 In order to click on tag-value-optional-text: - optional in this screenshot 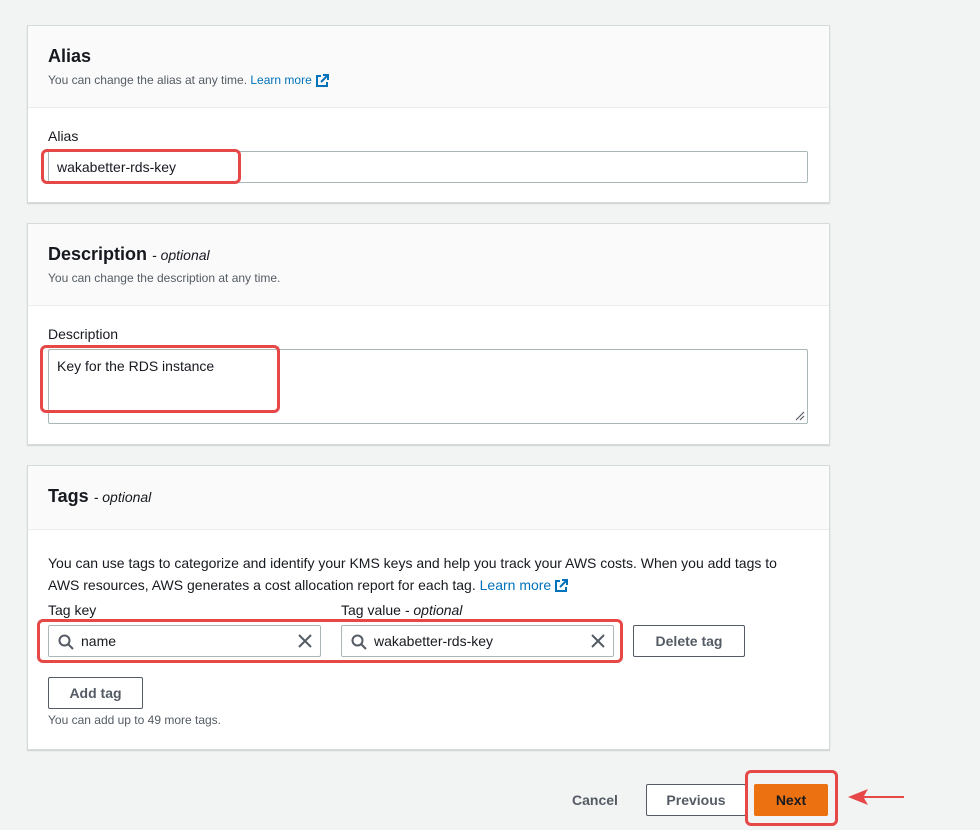, I will do `click(433, 610)`.